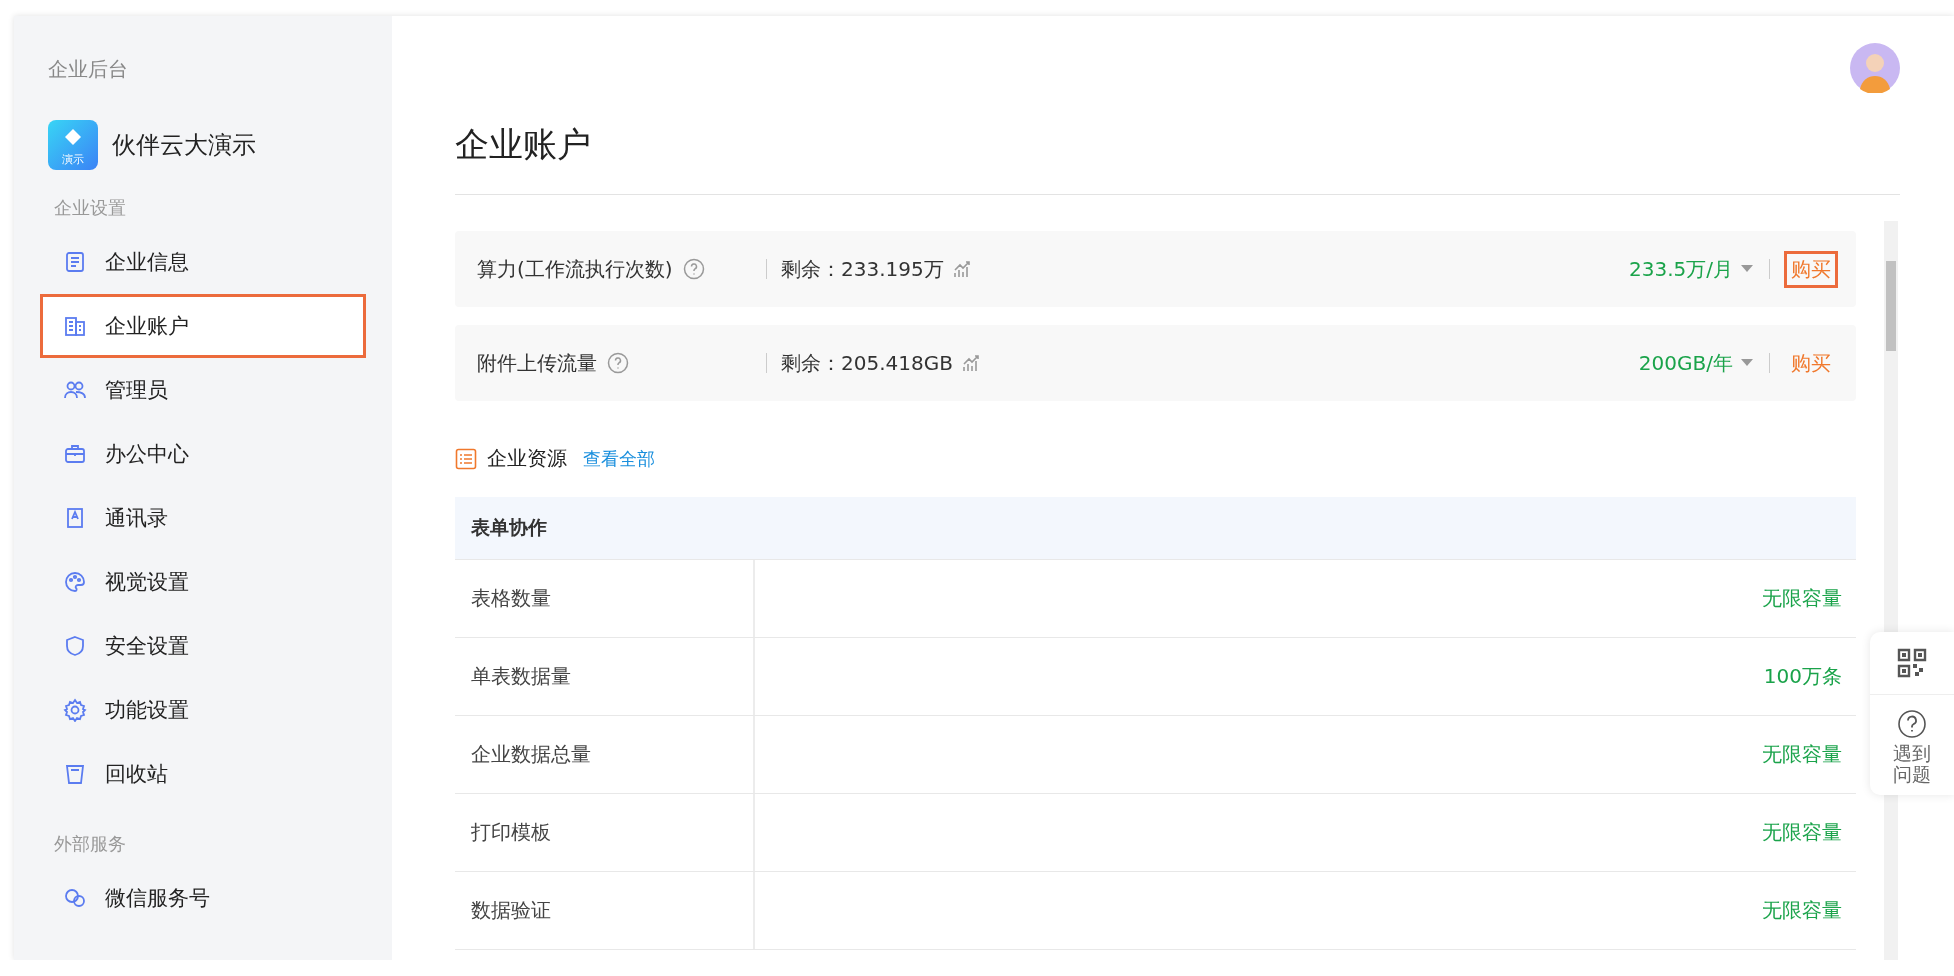 This screenshot has width=1954, height=976. Describe the element at coordinates (527, 458) in the screenshot. I see `section-title: 企业资源` at that location.